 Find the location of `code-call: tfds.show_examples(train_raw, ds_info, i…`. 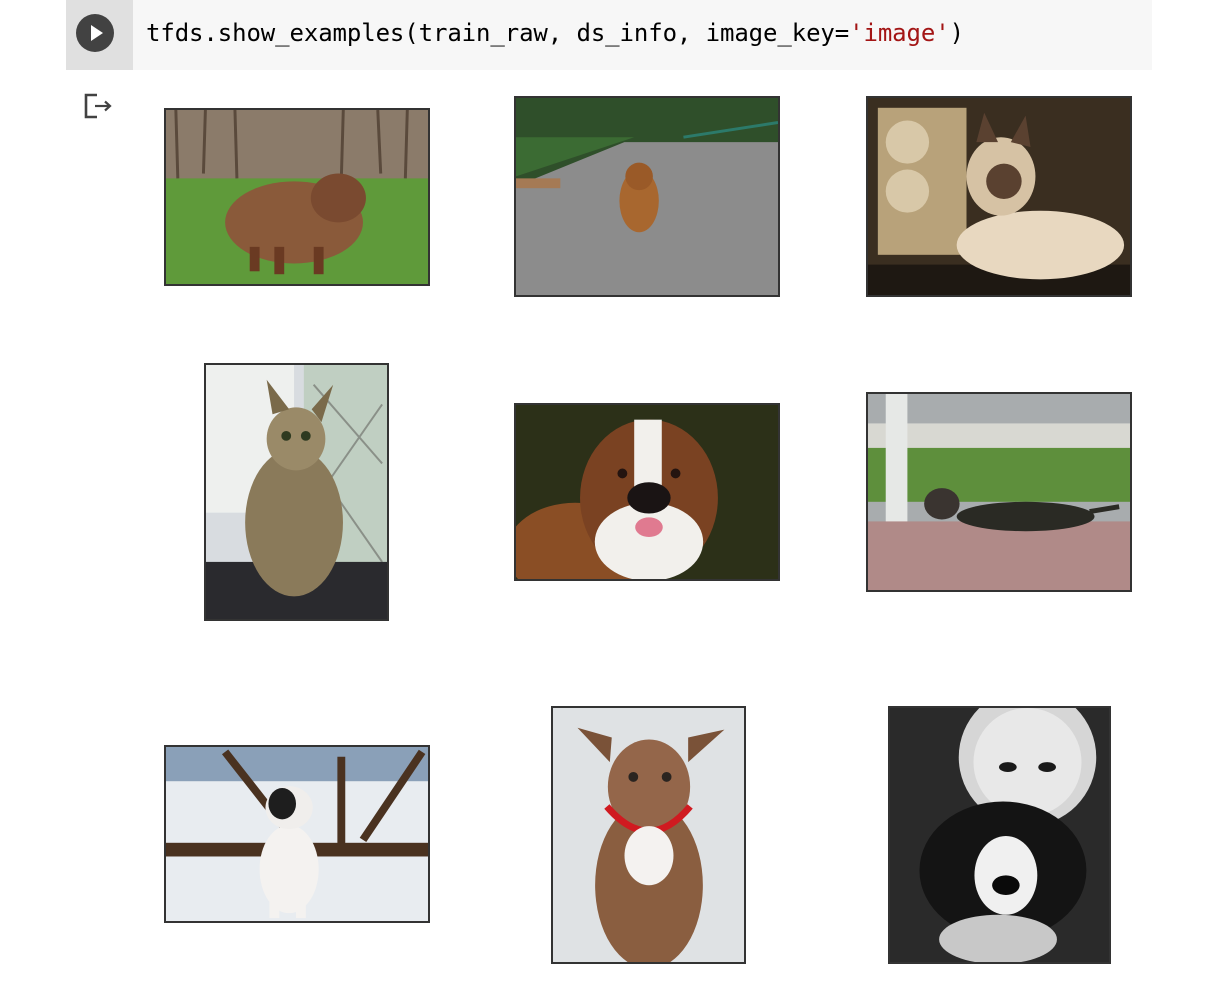

code-call: tfds.show_examples(train_raw, ds_info, i… is located at coordinates (498, 33).